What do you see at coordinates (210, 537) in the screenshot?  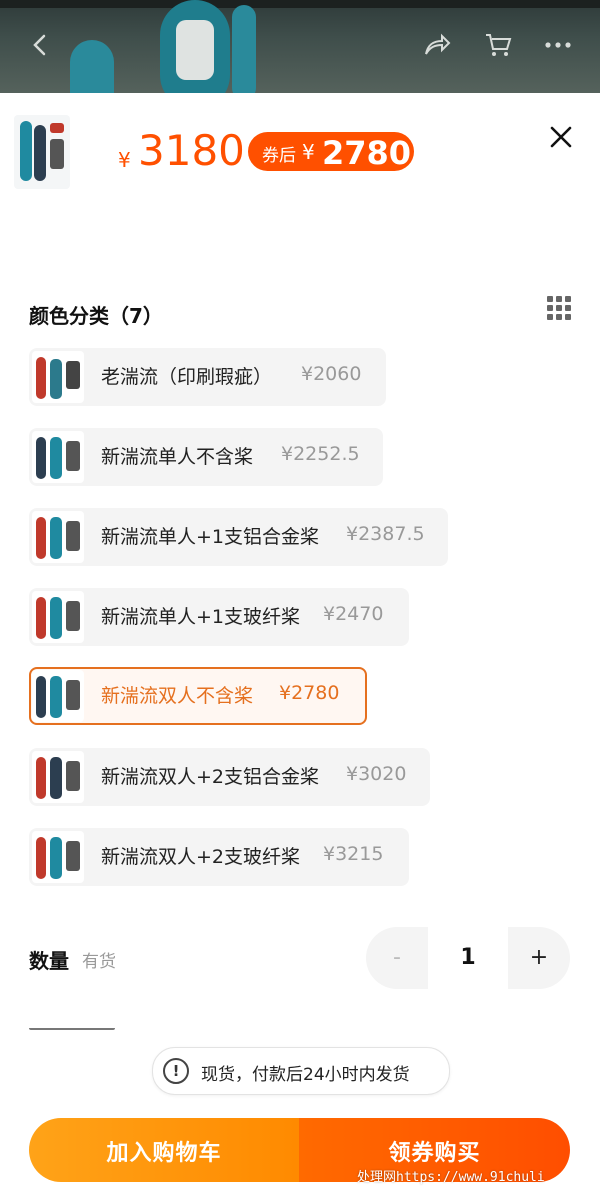 I see `option-name: 新湍流单人+1支铝合金桨` at bounding box center [210, 537].